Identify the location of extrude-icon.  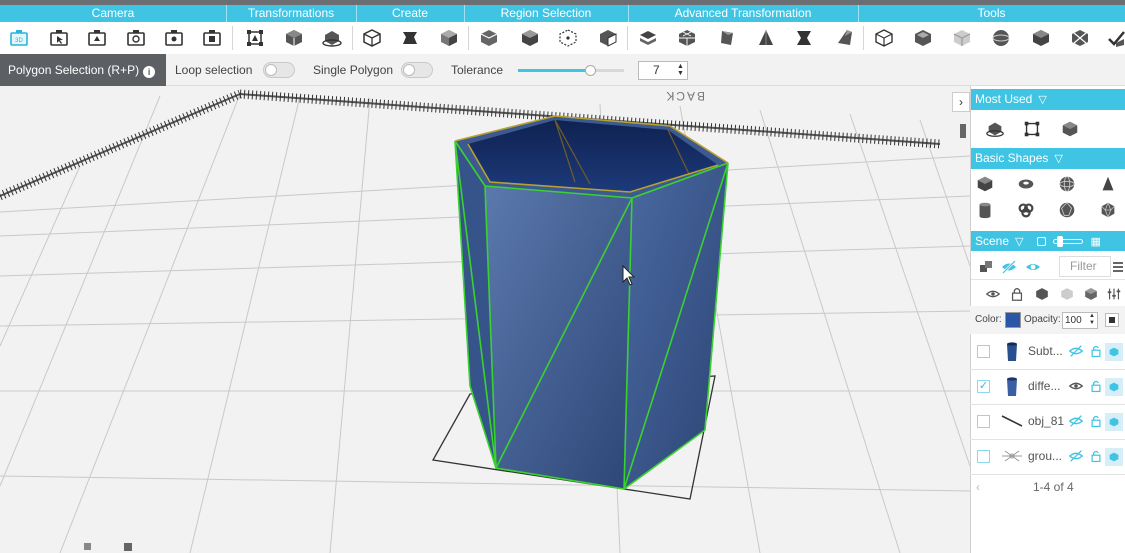
(372, 38).